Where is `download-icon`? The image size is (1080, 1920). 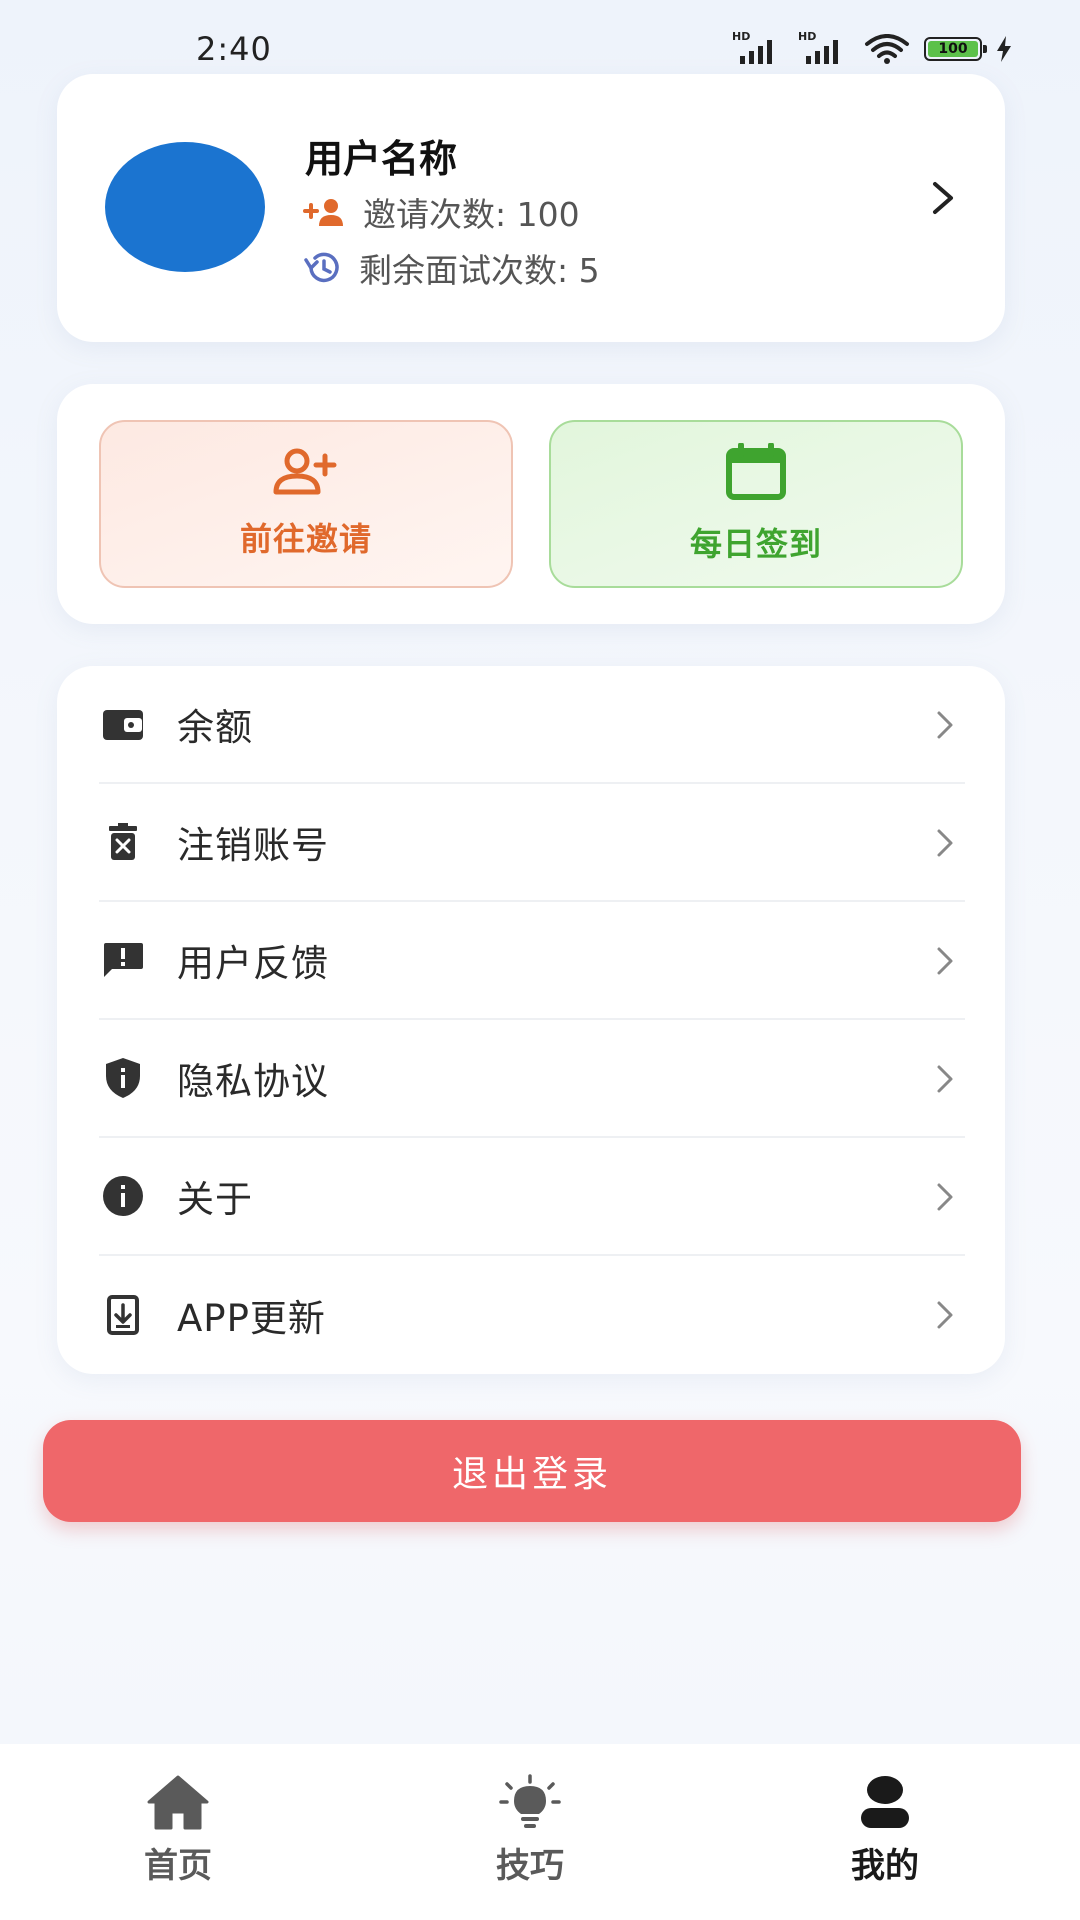 download-icon is located at coordinates (123, 1315).